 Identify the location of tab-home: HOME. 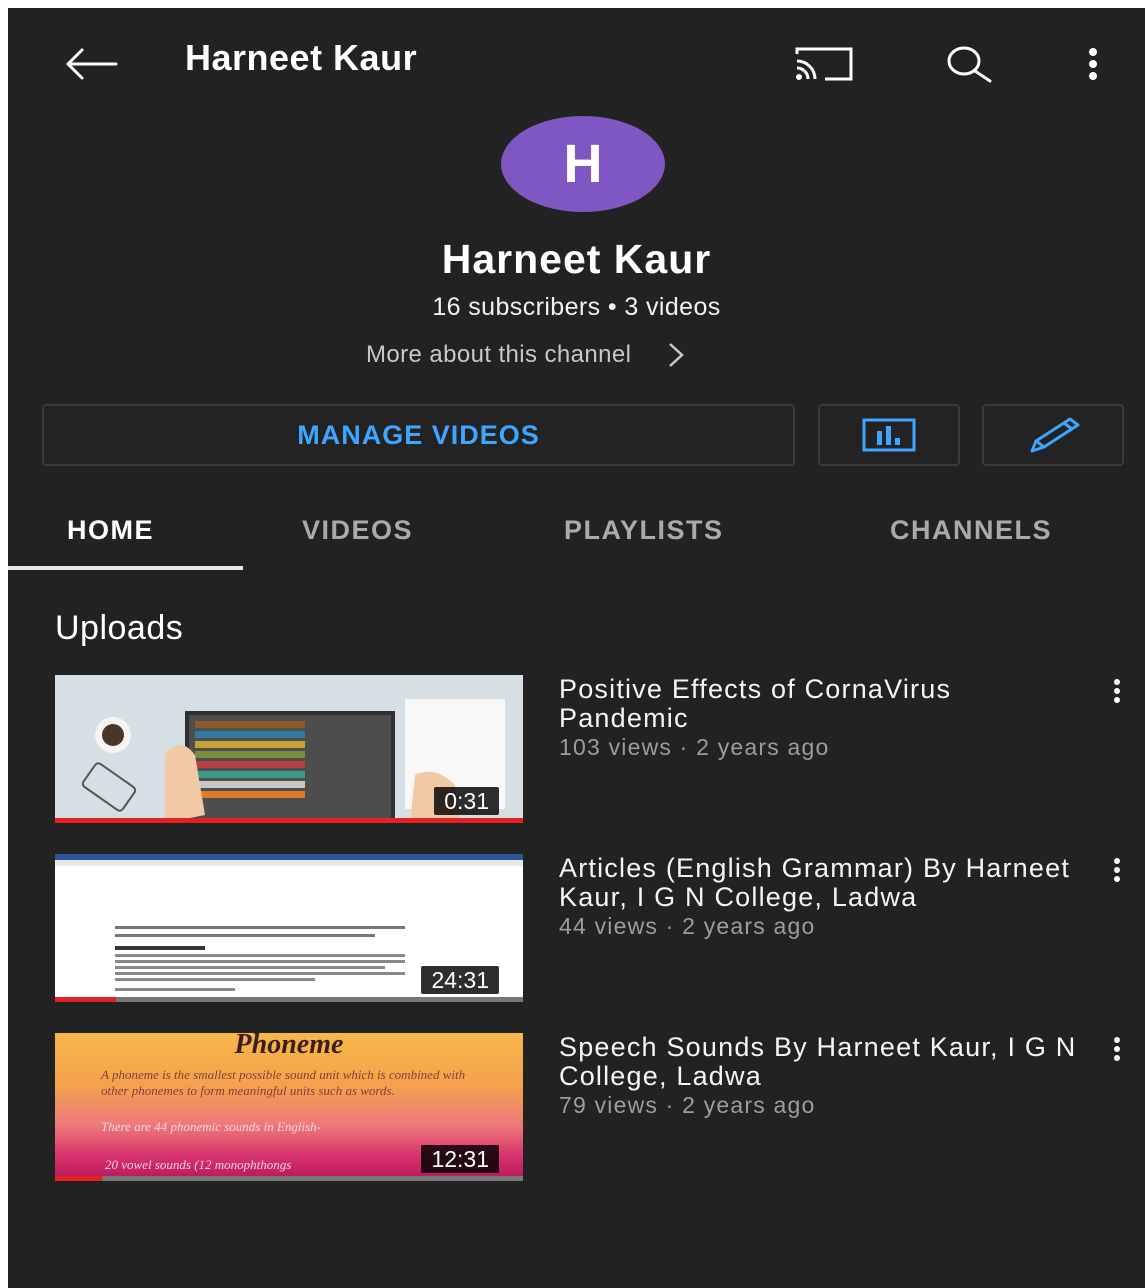
(110, 530).